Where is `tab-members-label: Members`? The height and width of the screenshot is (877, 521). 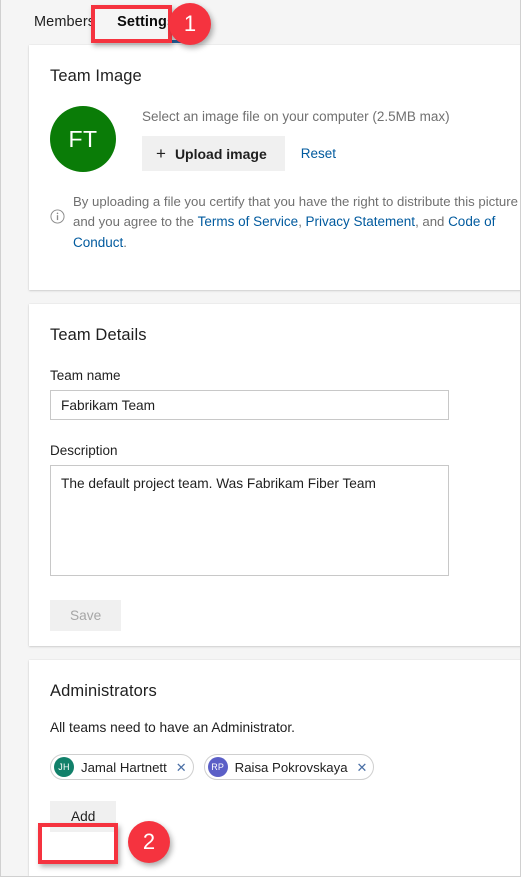 tab-members-label: Members is located at coordinates (65, 22).